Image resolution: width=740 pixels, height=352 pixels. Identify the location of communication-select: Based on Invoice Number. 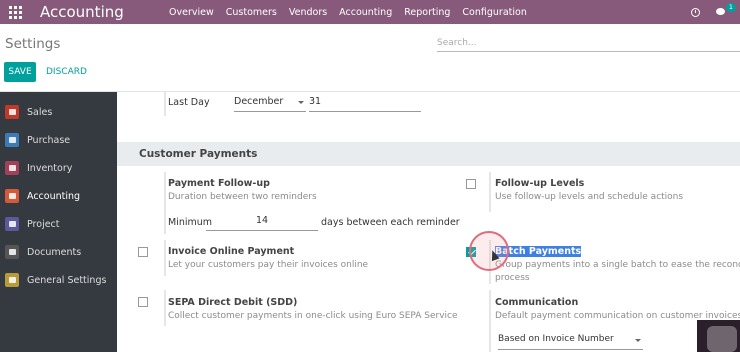
(570, 342).